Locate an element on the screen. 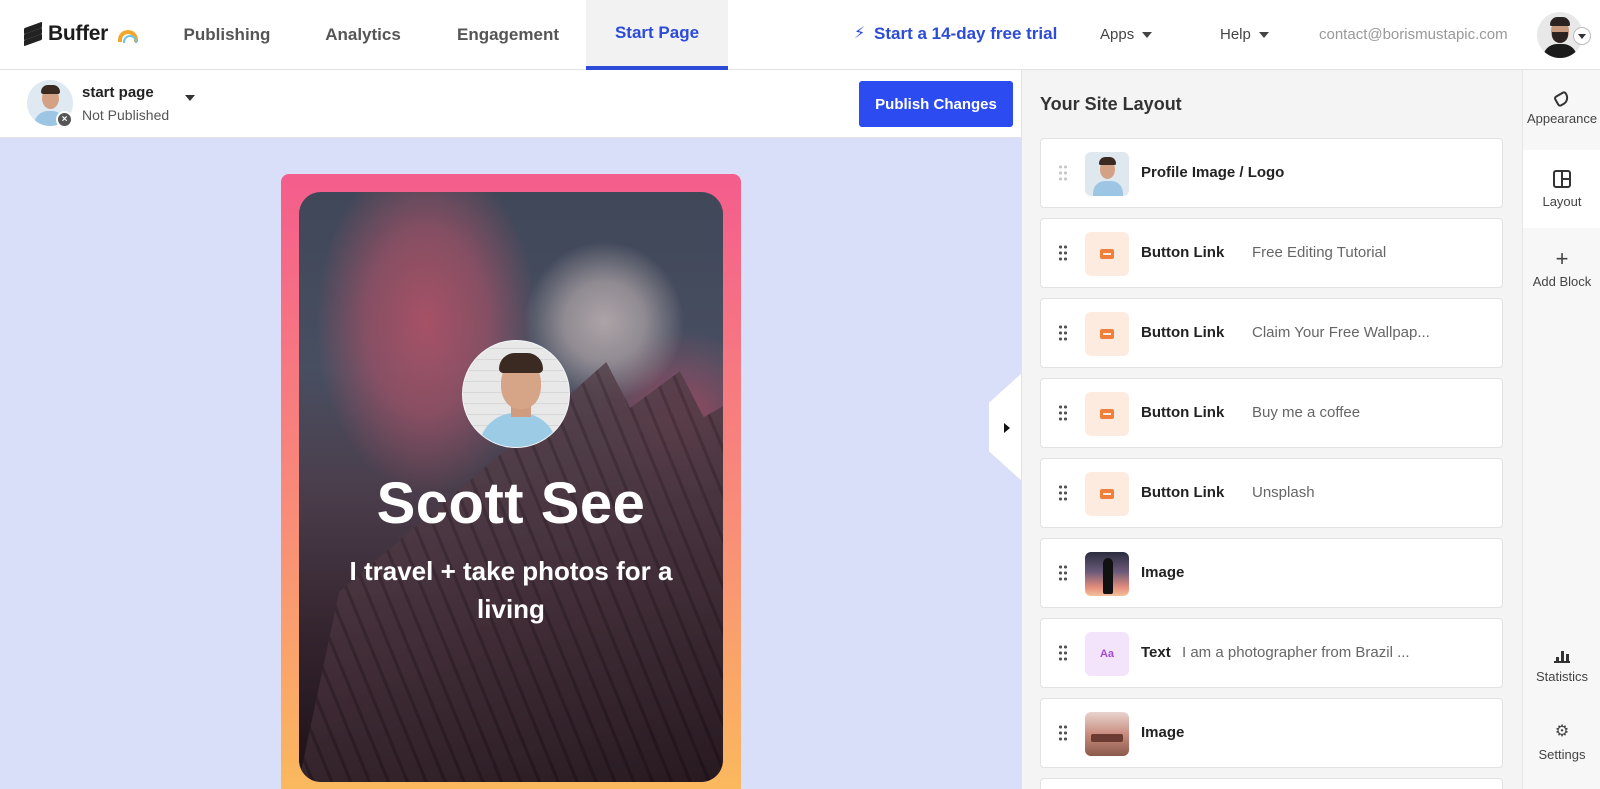 The image size is (1600, 789). gear-icon: ⚙︎ is located at coordinates (1562, 731).